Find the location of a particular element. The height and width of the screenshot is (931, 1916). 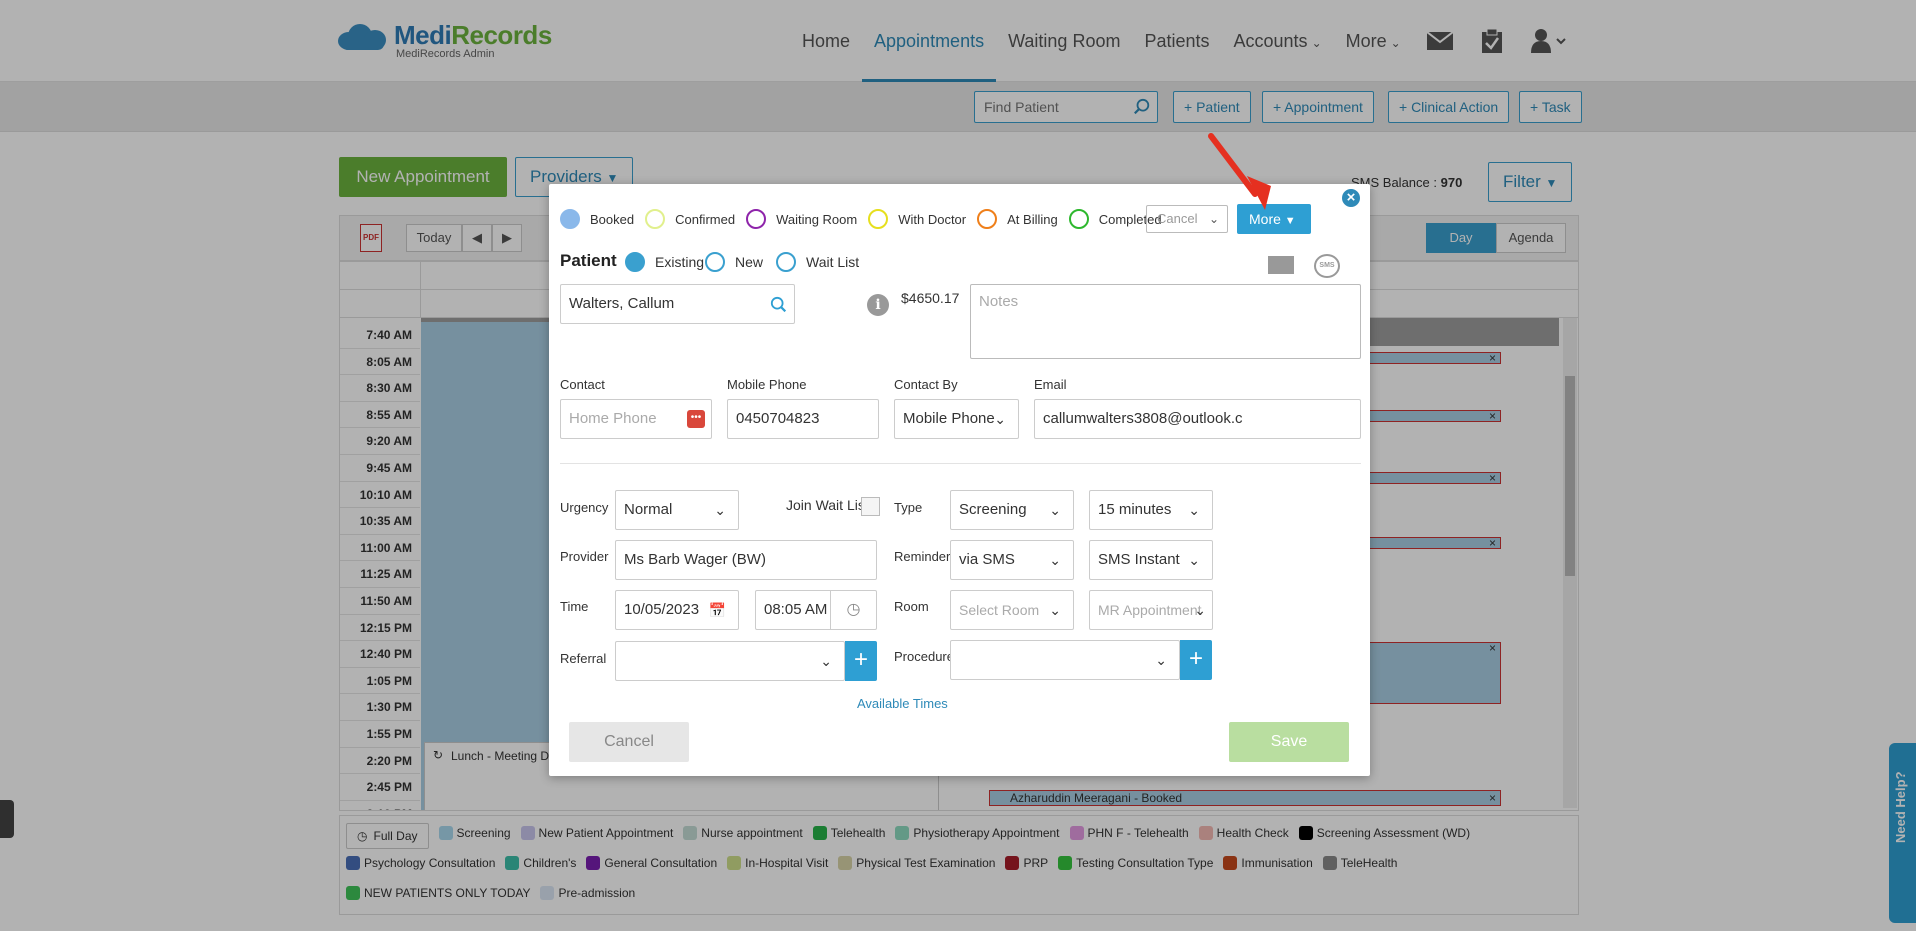

date-value: 10/05/2023 is located at coordinates (662, 609).